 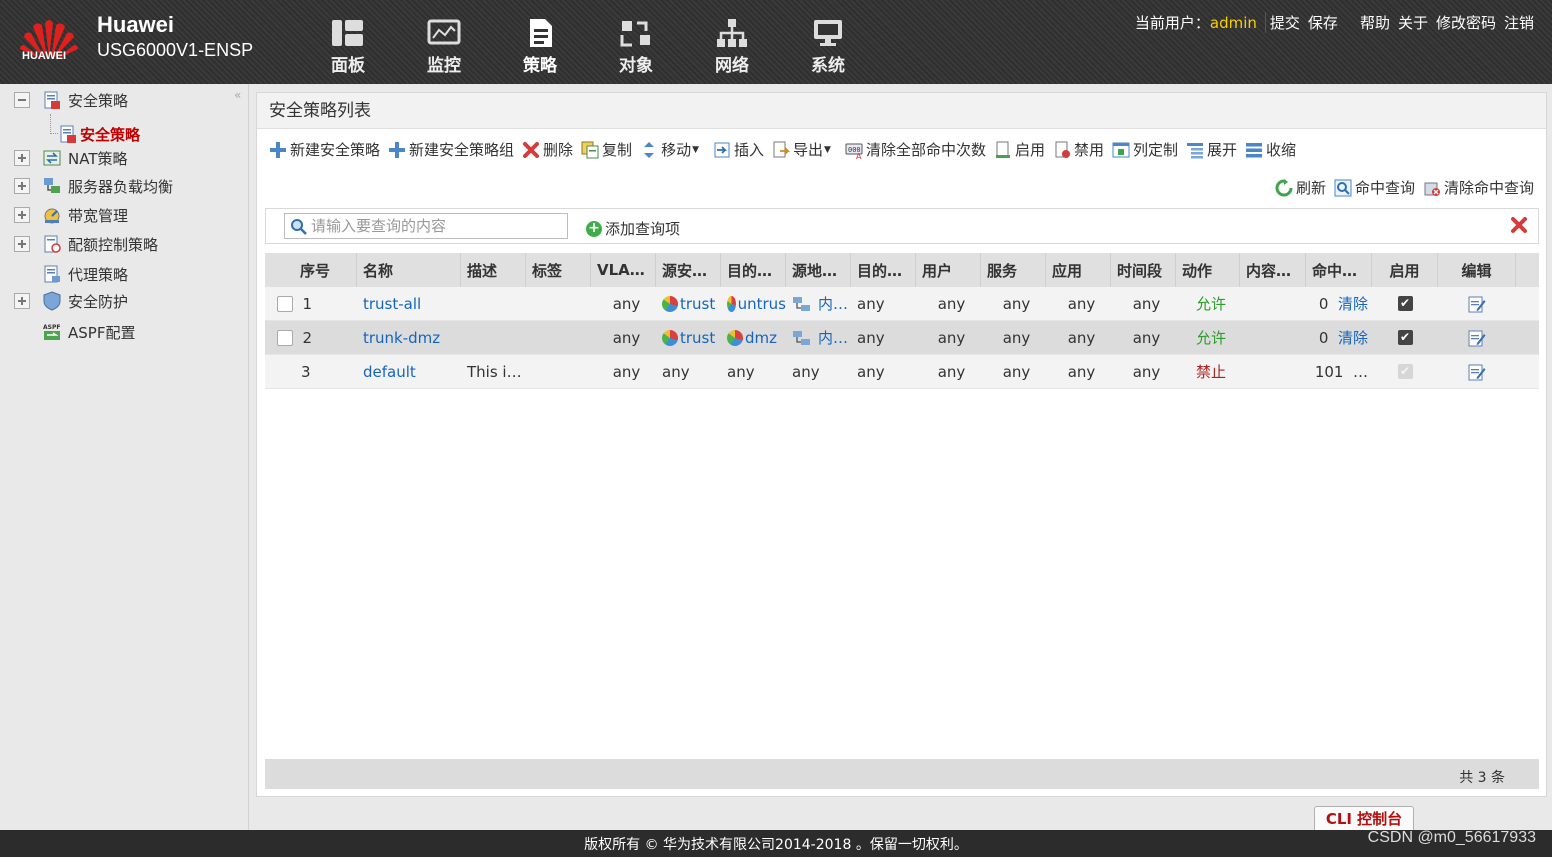 I want to click on policy-name-link: trust-all, so click(x=392, y=304).